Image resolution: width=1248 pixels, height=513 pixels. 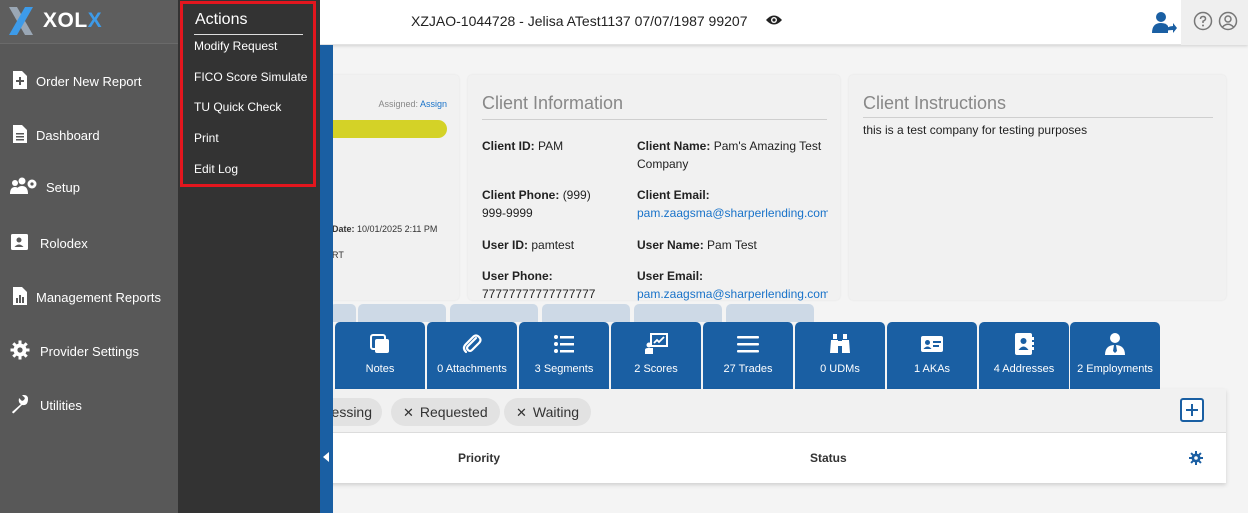 What do you see at coordinates (732, 155) in the screenshot?
I see `client-name-field: Client Name: Pam's Amazing Test Company` at bounding box center [732, 155].